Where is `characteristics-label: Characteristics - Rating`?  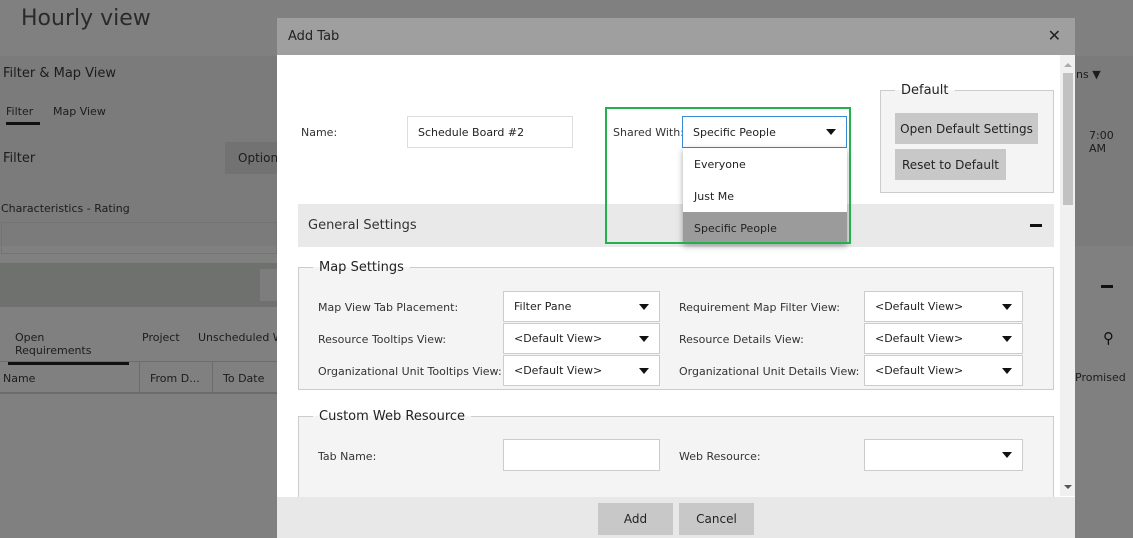 characteristics-label: Characteristics - Rating is located at coordinates (65, 208).